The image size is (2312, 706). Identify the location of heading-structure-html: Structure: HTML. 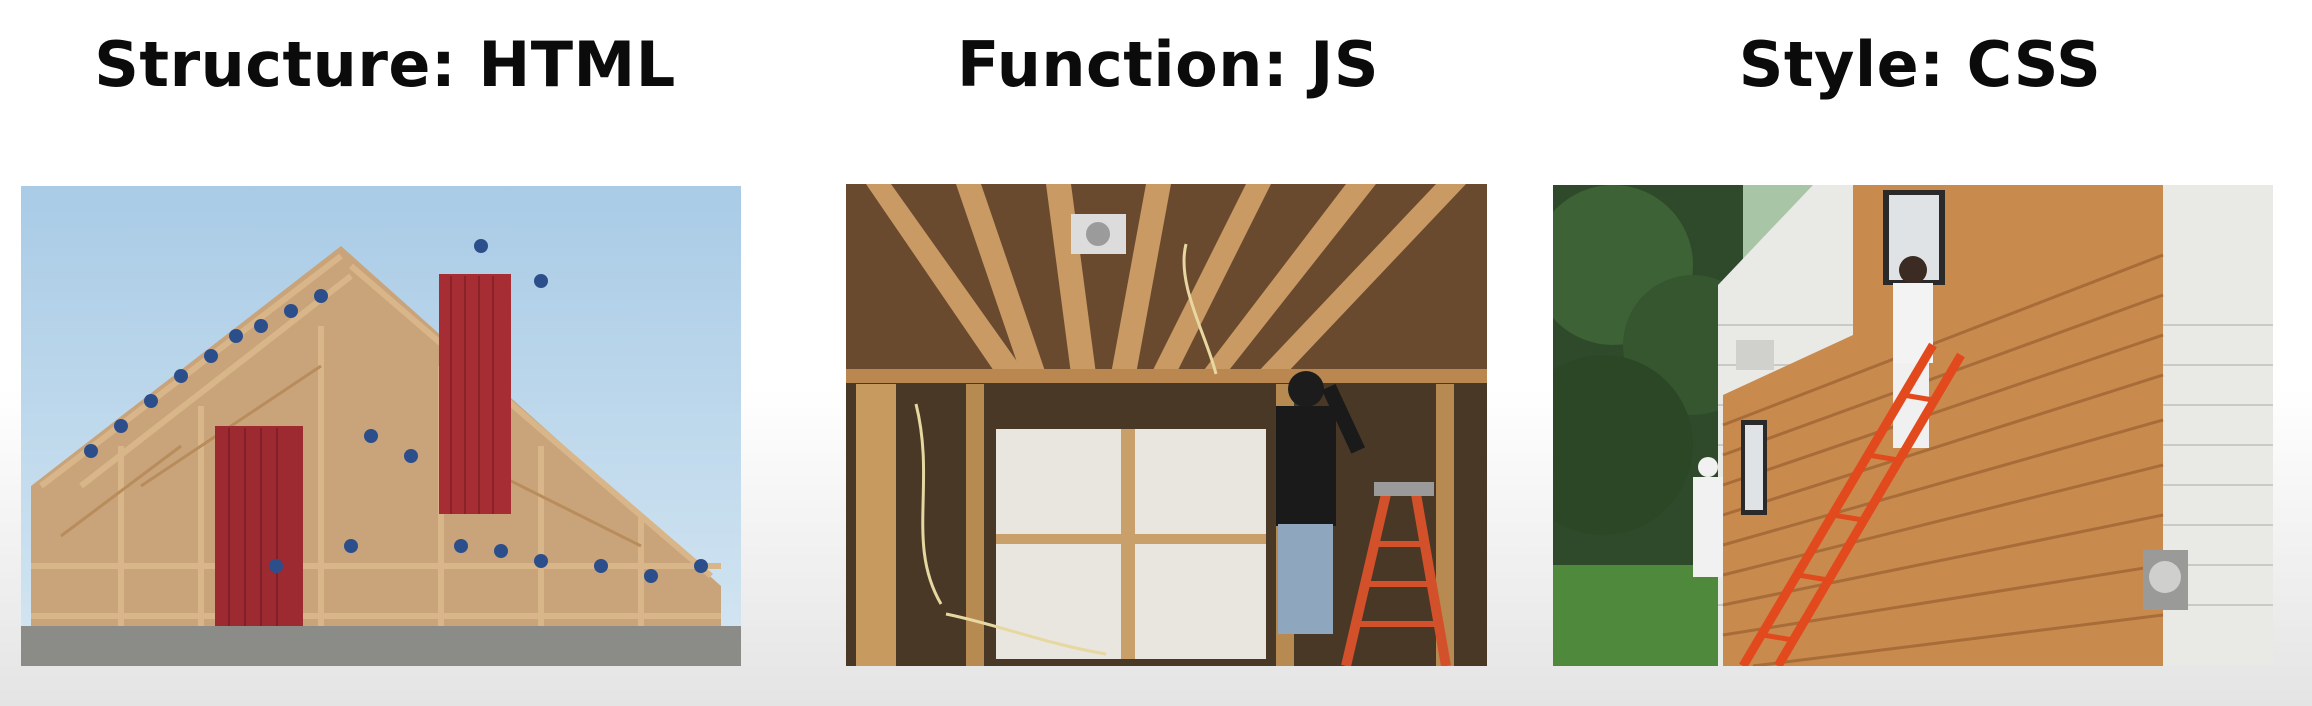
(385, 64).